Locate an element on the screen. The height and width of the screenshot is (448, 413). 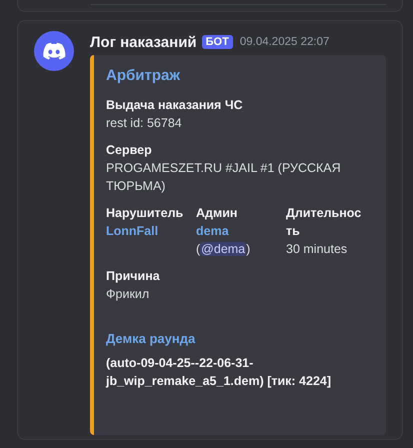
paren-text: ( is located at coordinates (198, 249).